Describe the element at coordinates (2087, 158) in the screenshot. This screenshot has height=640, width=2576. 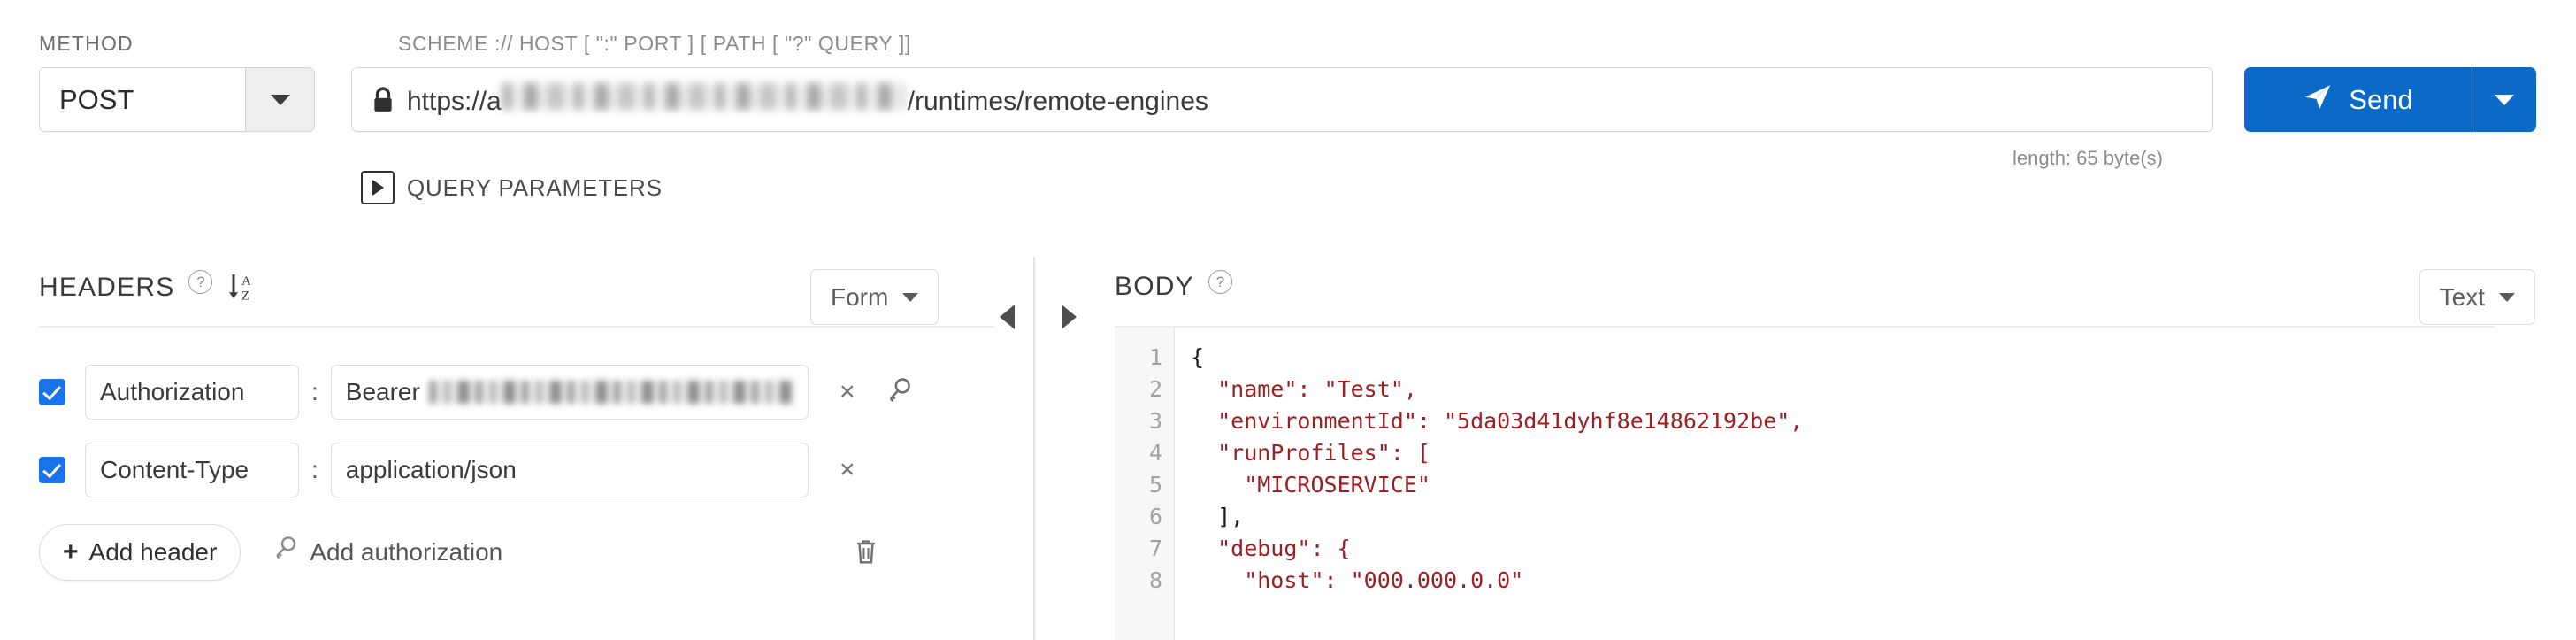
I see `url-length-note: length: 65 byte(s)` at that location.